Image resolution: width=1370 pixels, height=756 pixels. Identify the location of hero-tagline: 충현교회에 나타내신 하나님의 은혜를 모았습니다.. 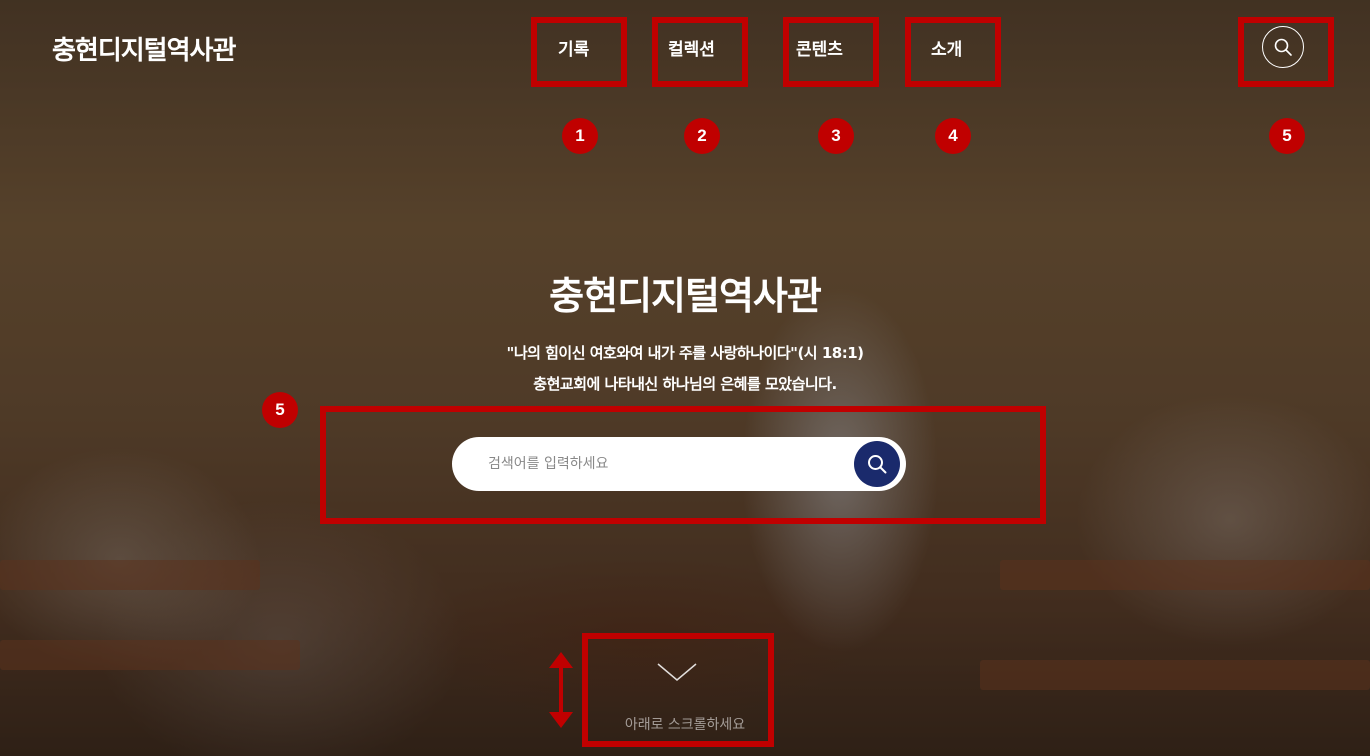
(685, 384).